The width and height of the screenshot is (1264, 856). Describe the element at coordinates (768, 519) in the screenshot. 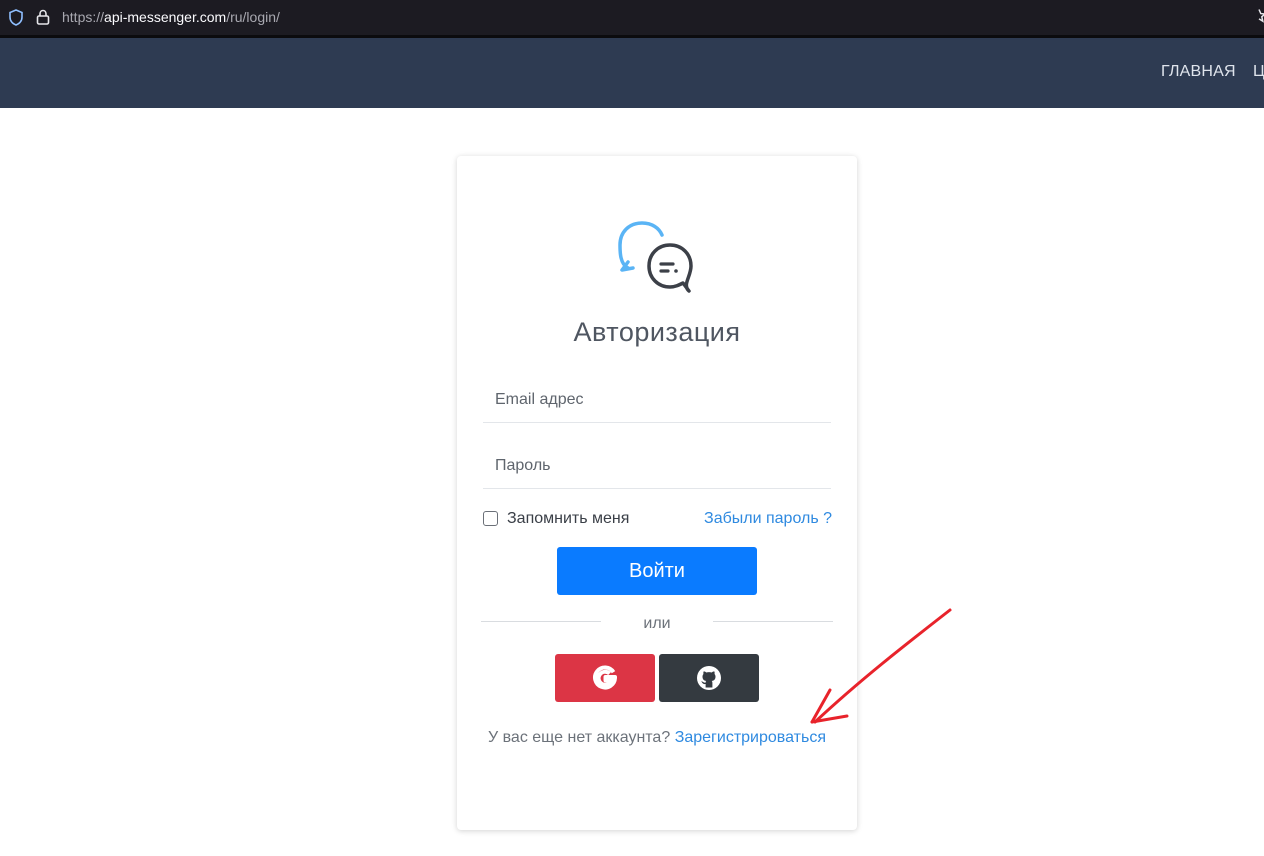

I see `forgot-password-link: Забыли пароль ?` at that location.